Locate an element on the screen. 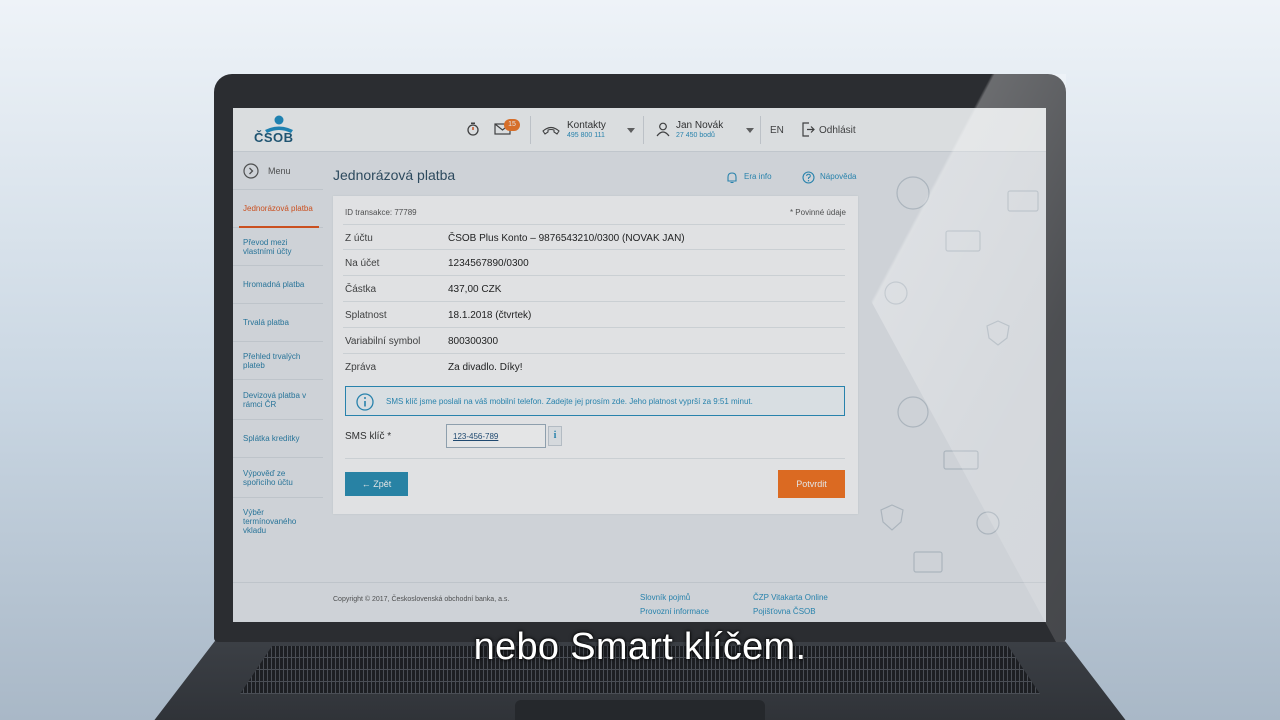 The image size is (1280, 720). phone-icon is located at coordinates (551, 130).